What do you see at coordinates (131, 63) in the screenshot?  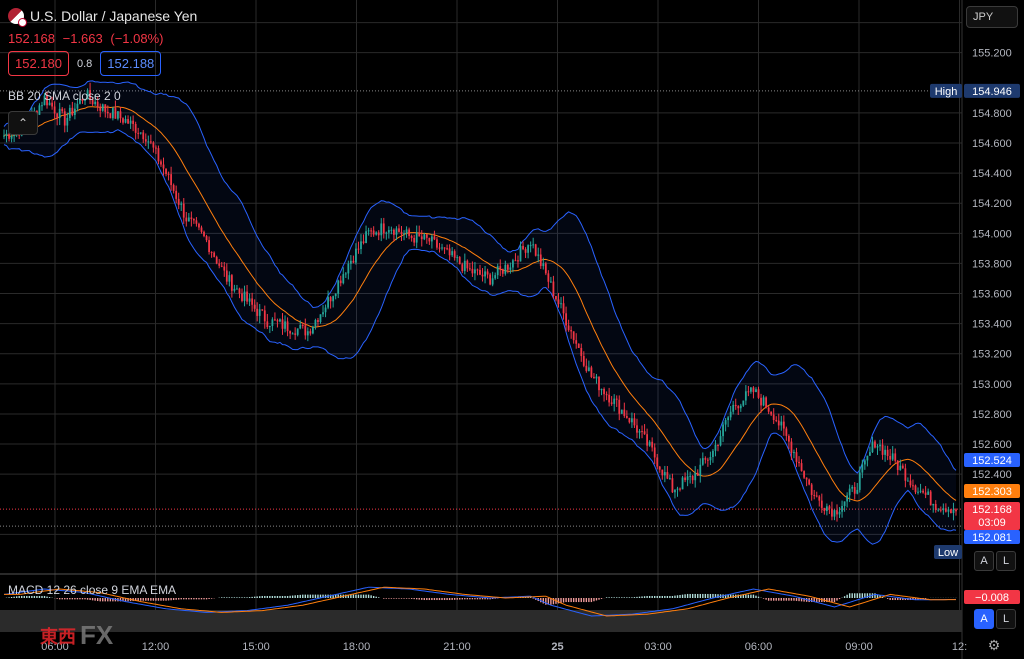 I see `buy-button: 152.188` at bounding box center [131, 63].